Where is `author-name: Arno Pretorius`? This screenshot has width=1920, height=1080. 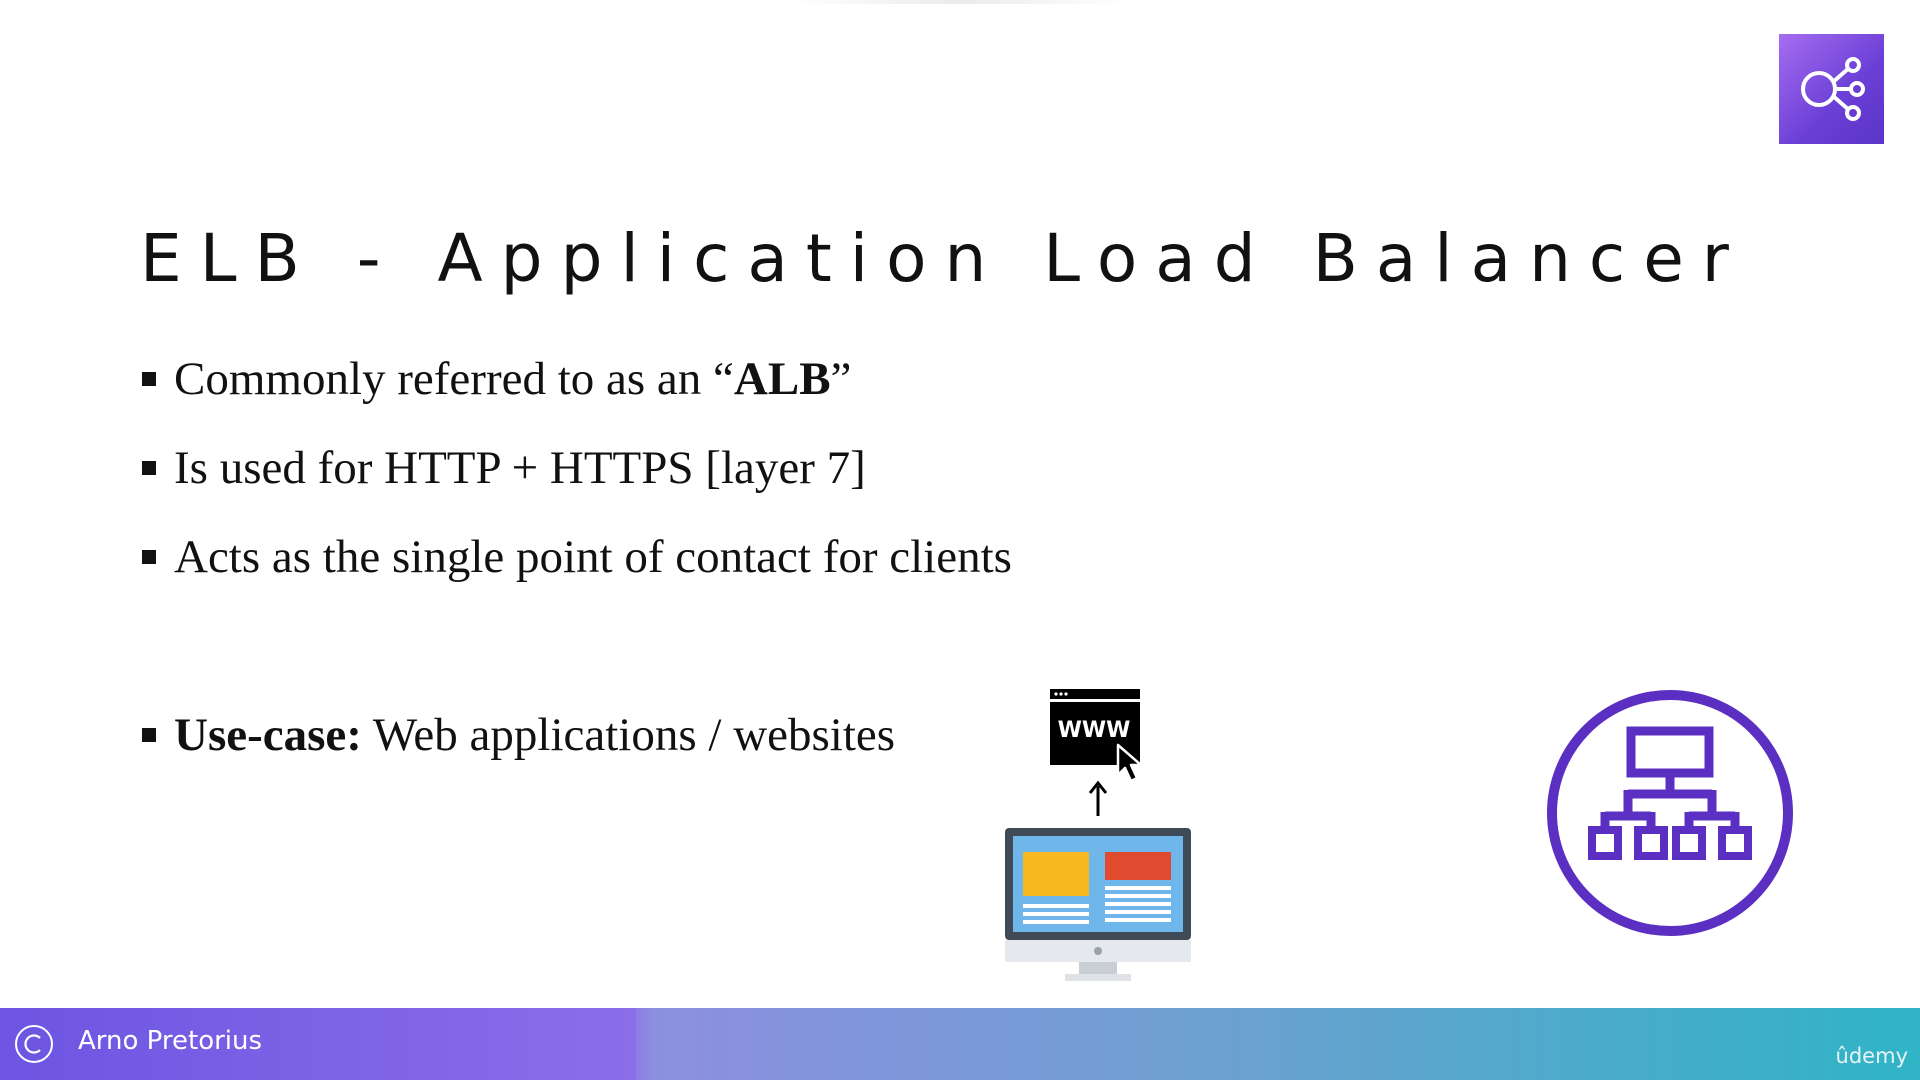
author-name: Arno Pretorius is located at coordinates (170, 1041).